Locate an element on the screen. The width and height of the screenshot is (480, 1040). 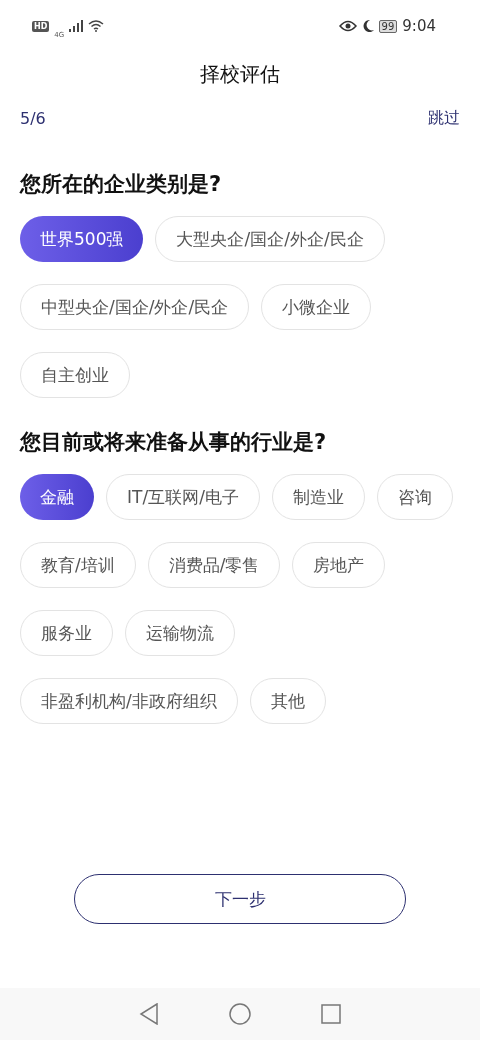
option-chip: 非盈利机构/非政府组织 is located at coordinates (129, 701).